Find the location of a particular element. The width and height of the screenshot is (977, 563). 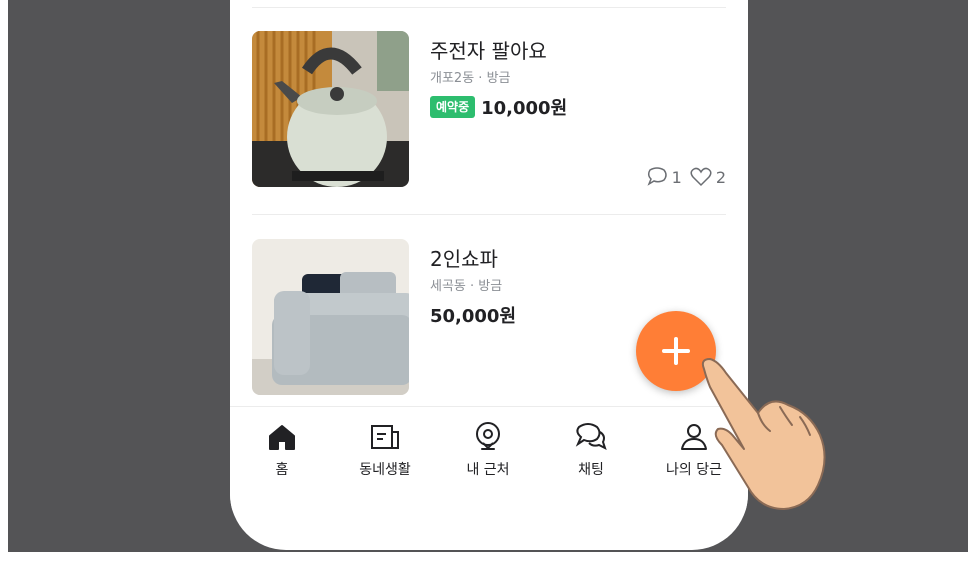

newspaper-icon is located at coordinates (385, 437).